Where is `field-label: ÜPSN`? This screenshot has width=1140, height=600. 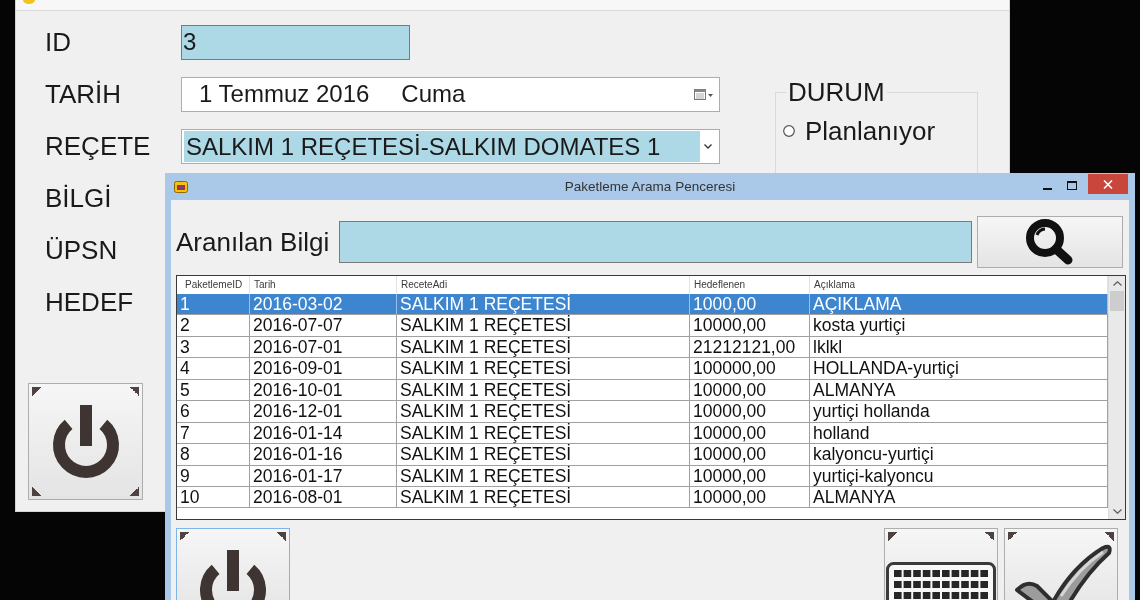 field-label: ÜPSN is located at coordinates (81, 250).